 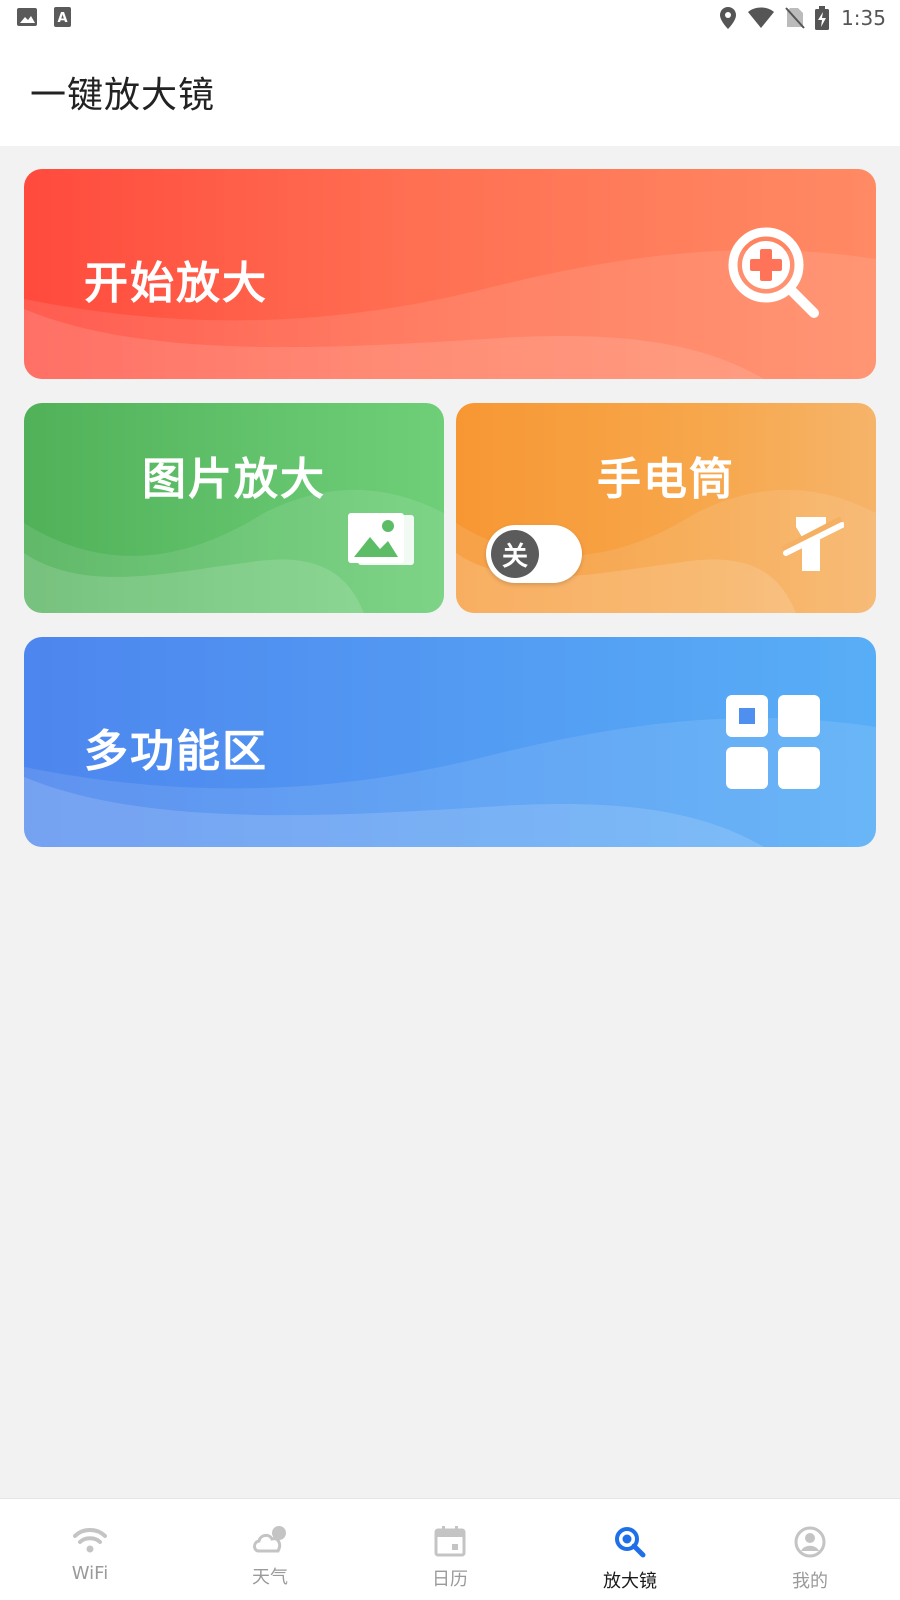 I want to click on flashlight-toggle: 关, so click(x=534, y=554).